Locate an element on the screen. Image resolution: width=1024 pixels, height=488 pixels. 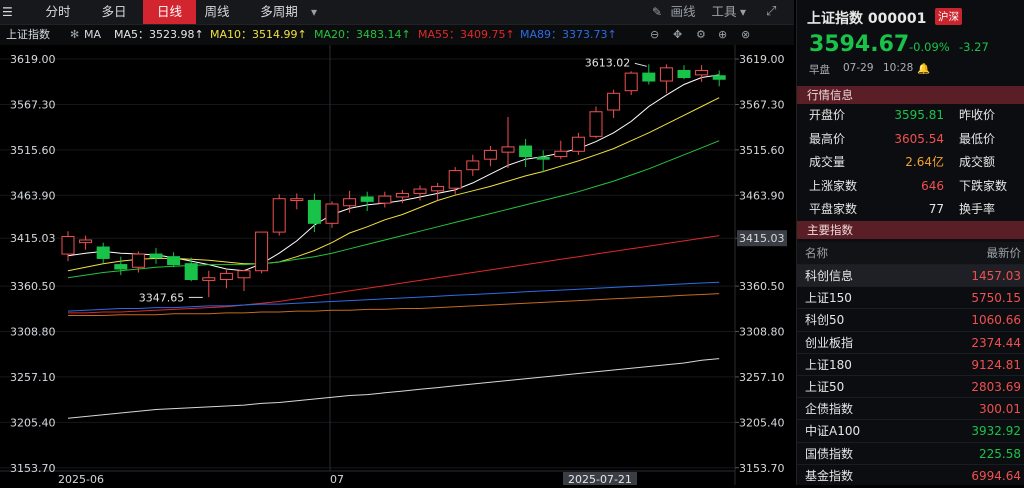
close-icon: ⊗ is located at coordinates (745, 35).